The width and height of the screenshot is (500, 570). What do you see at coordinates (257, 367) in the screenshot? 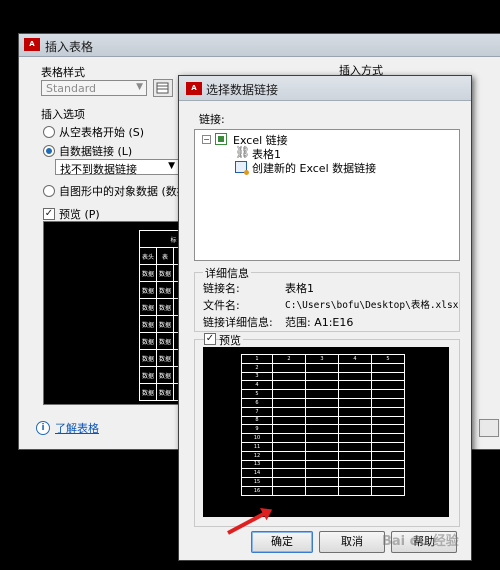
I see `preview-row-number-cell: 2` at bounding box center [257, 367].